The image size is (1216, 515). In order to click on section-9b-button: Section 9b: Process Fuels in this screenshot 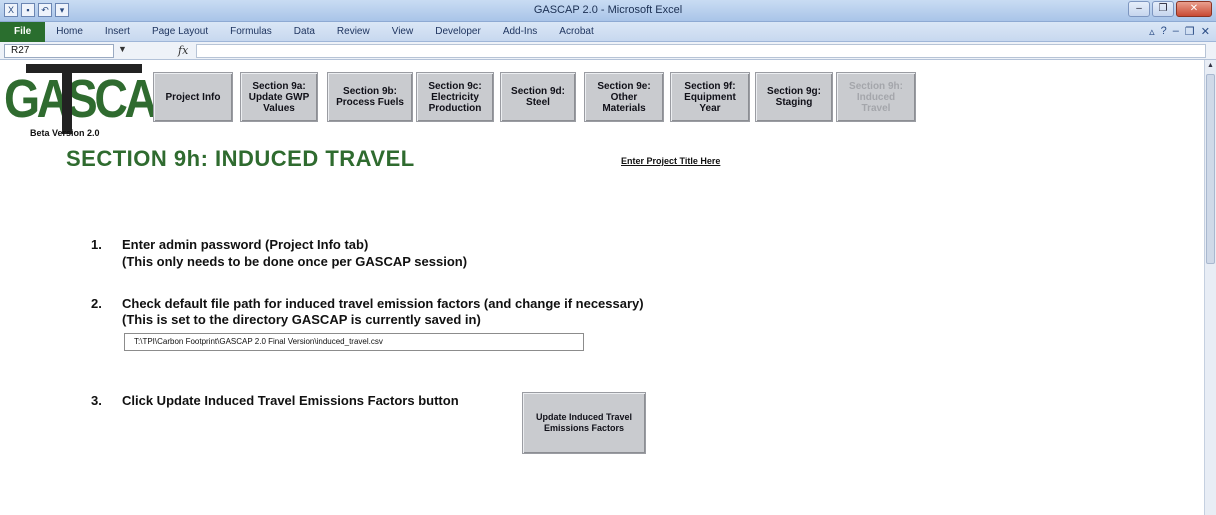, I will do `click(370, 97)`.